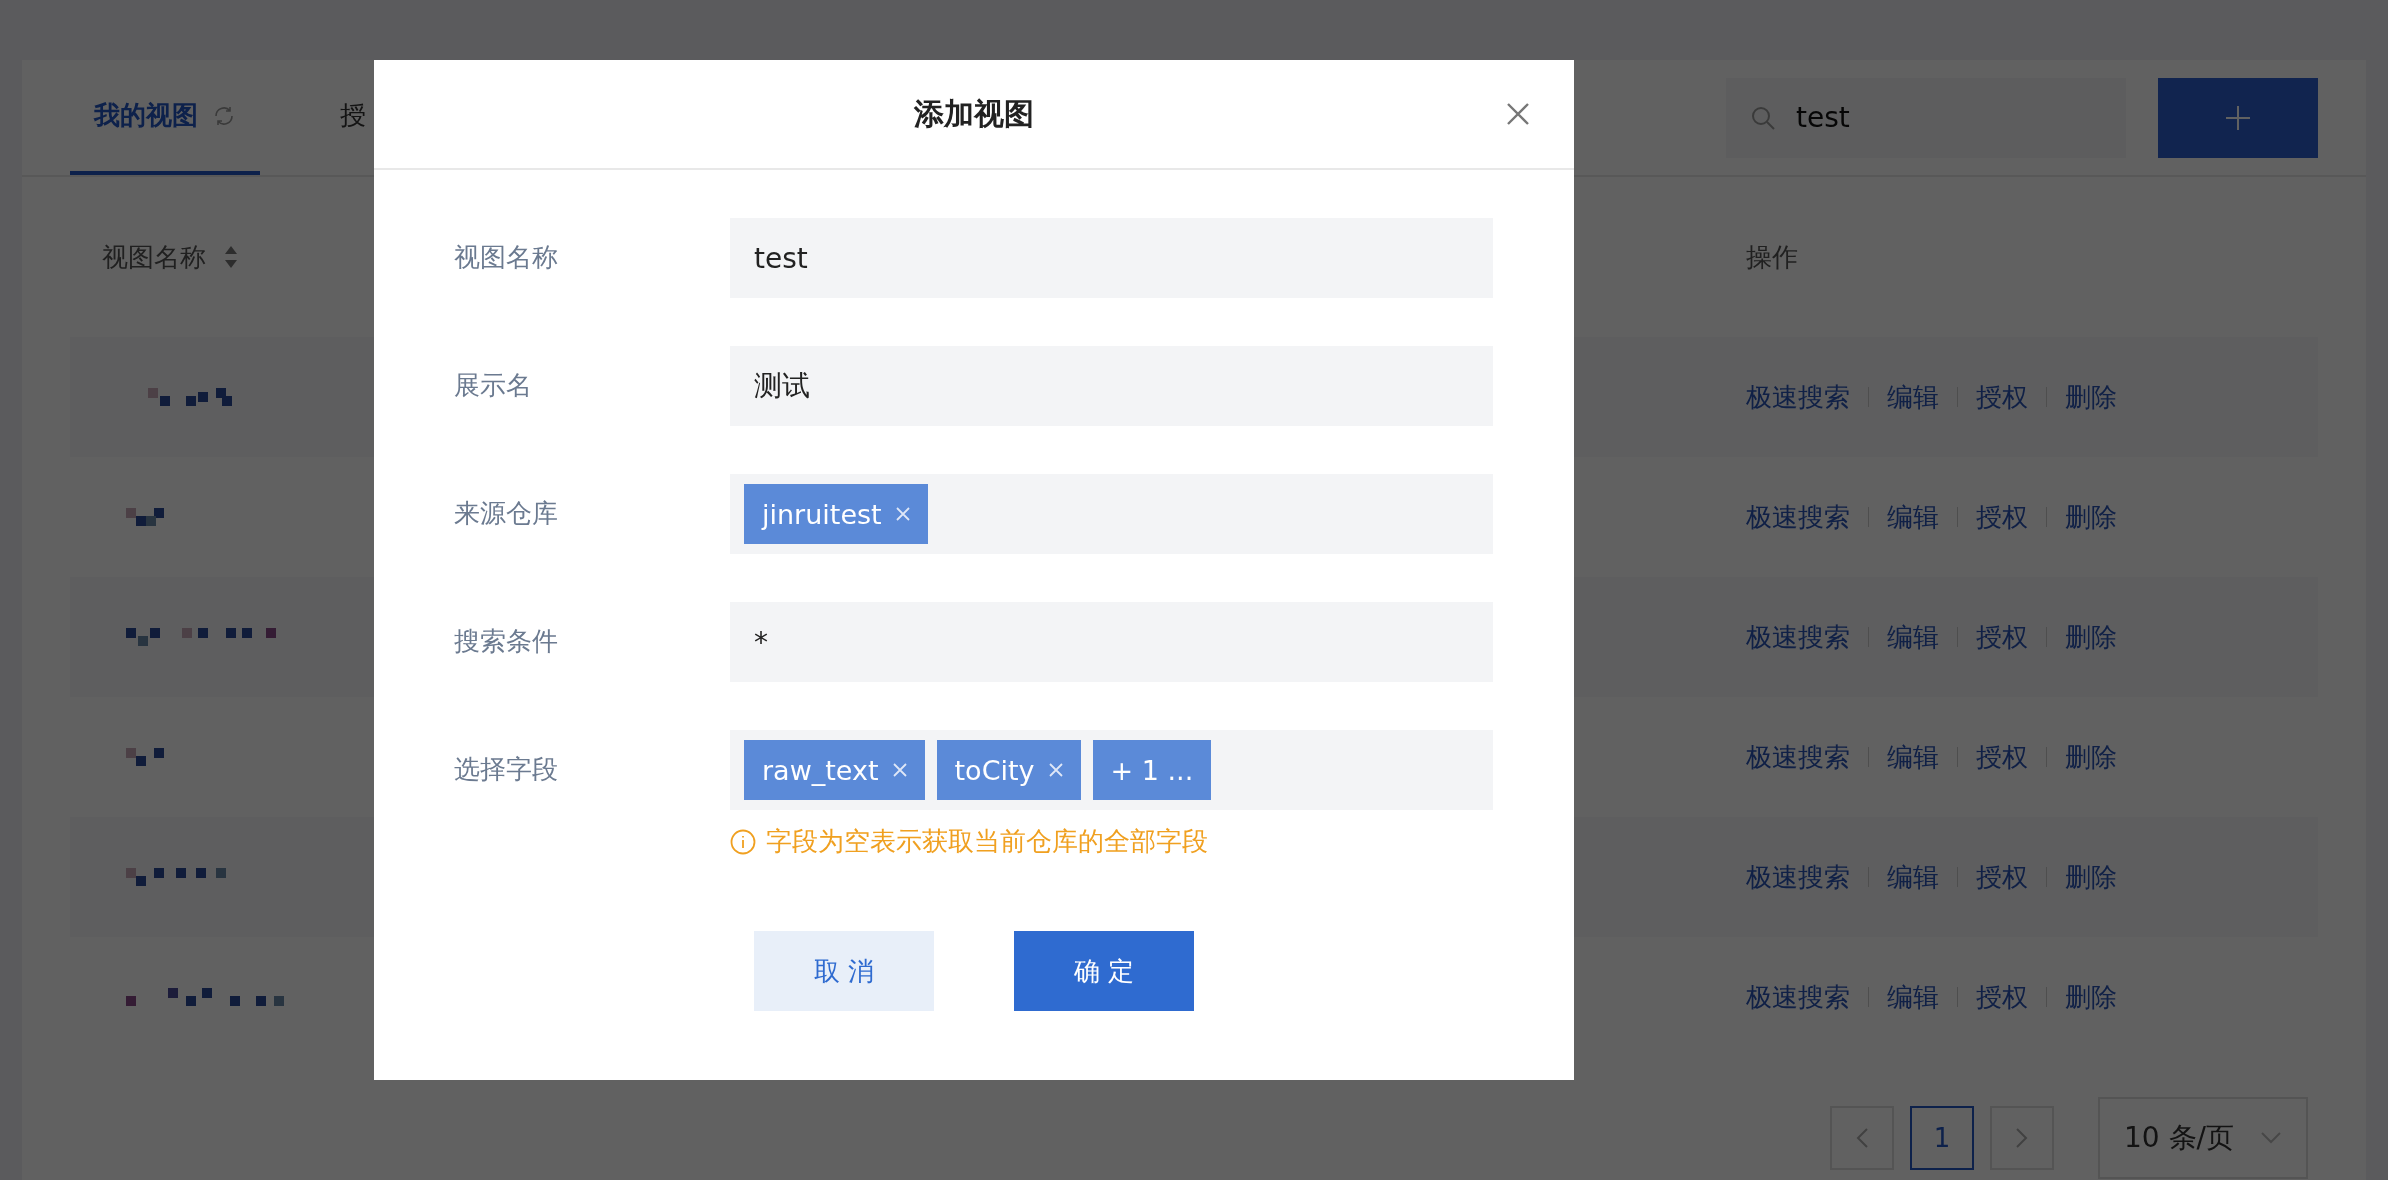 The image size is (2388, 1180). What do you see at coordinates (743, 841) in the screenshot?
I see `info-icon` at bounding box center [743, 841].